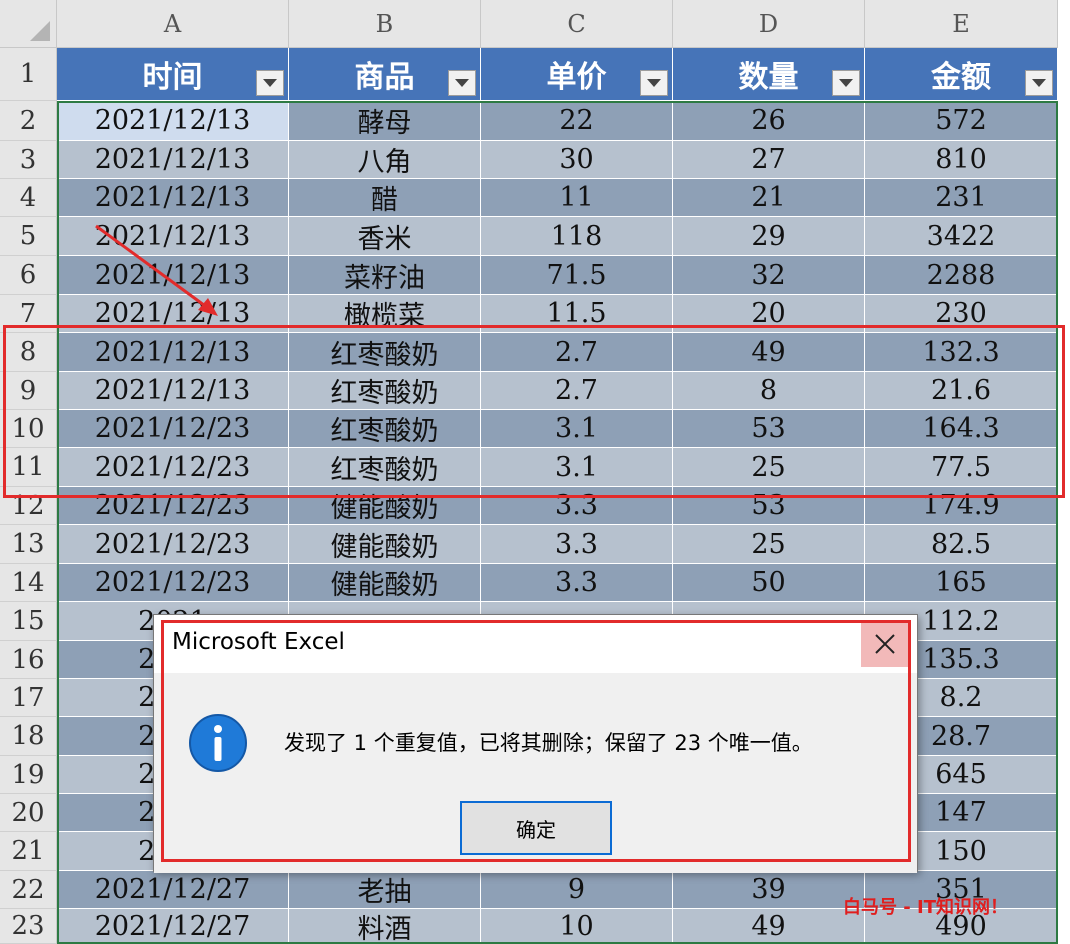  I want to click on table-cell: 230, so click(961, 314).